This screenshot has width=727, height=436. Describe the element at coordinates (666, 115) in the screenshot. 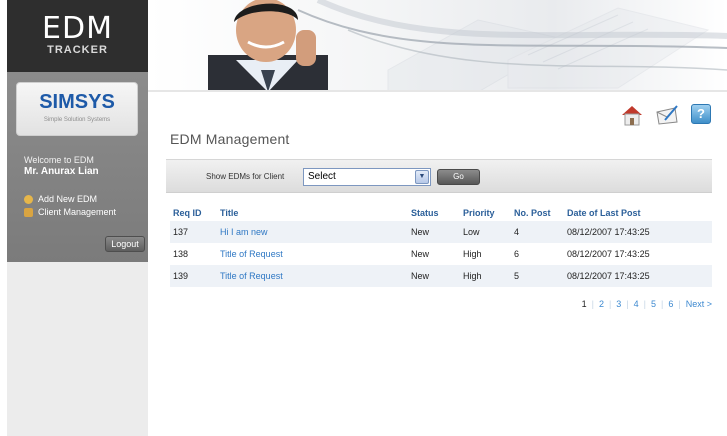

I see `mail-icon` at that location.